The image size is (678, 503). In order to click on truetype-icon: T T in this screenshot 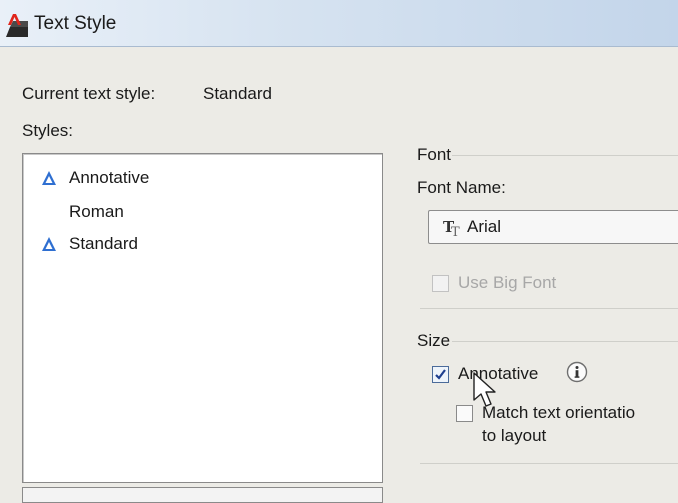, I will do `click(451, 227)`.